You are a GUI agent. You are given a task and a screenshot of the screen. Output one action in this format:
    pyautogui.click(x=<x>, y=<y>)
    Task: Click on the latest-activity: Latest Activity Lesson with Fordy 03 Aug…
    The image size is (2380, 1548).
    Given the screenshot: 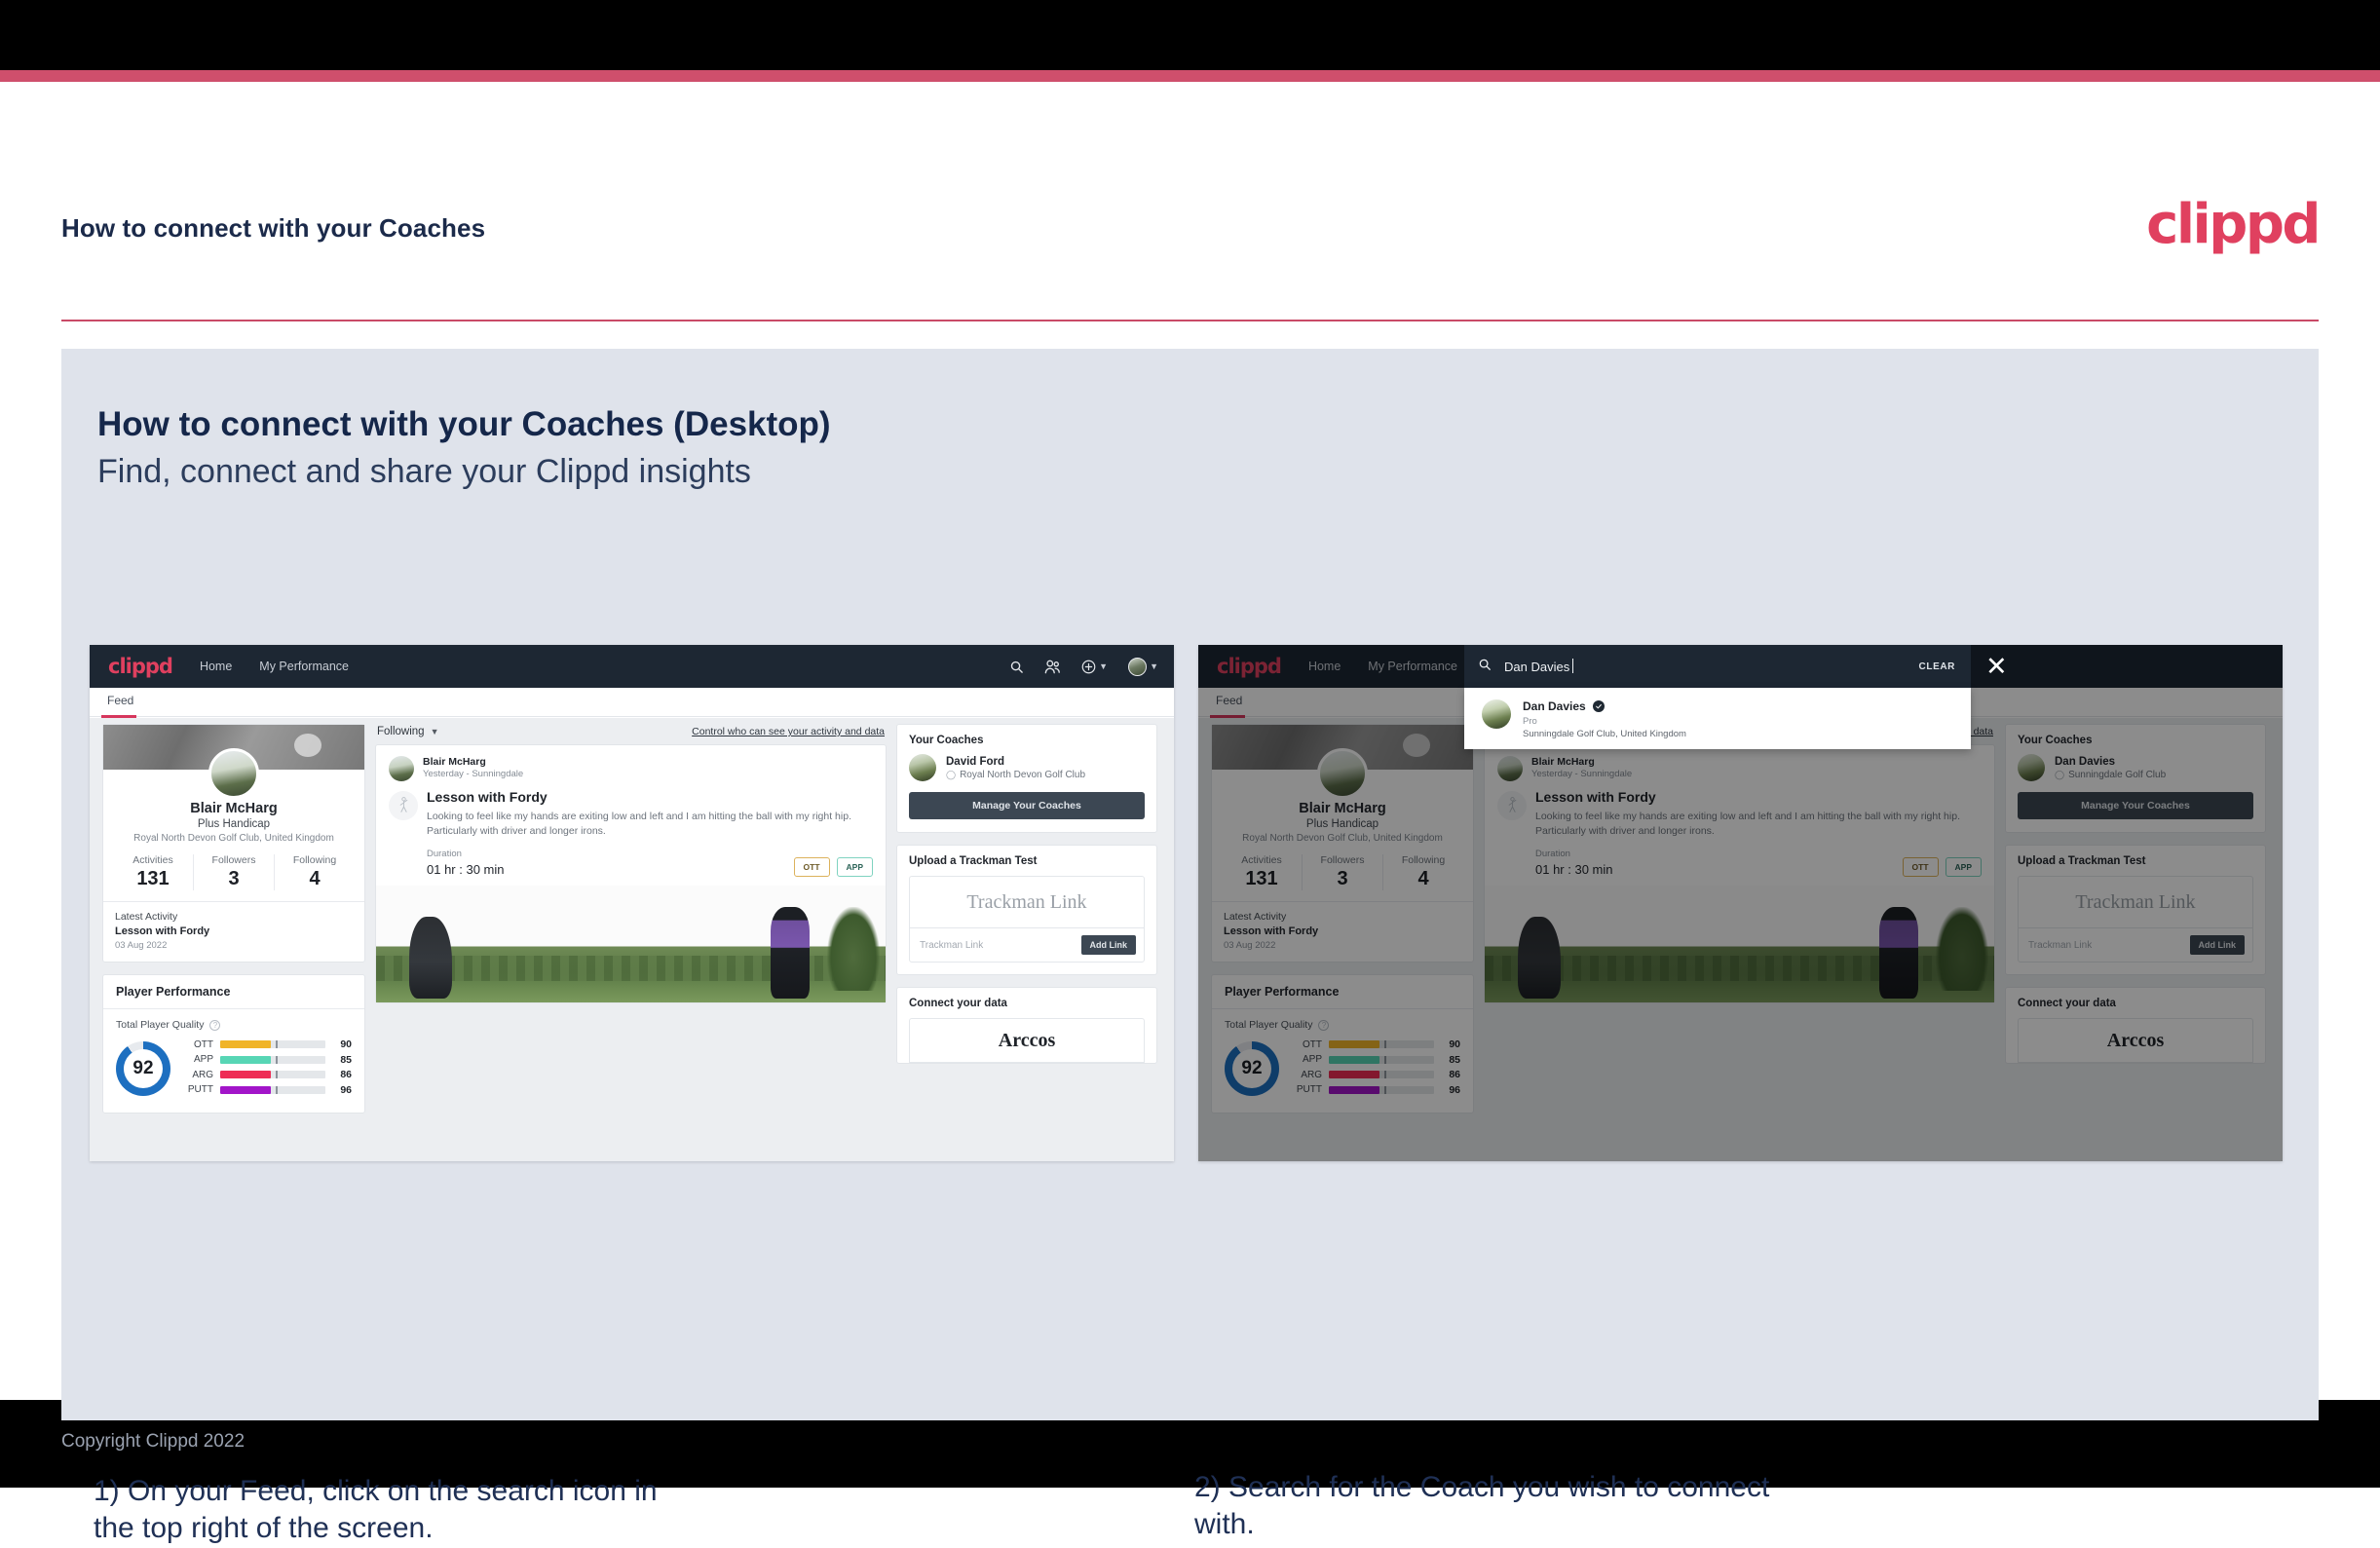 What is the action you would take?
    pyautogui.click(x=233, y=931)
    